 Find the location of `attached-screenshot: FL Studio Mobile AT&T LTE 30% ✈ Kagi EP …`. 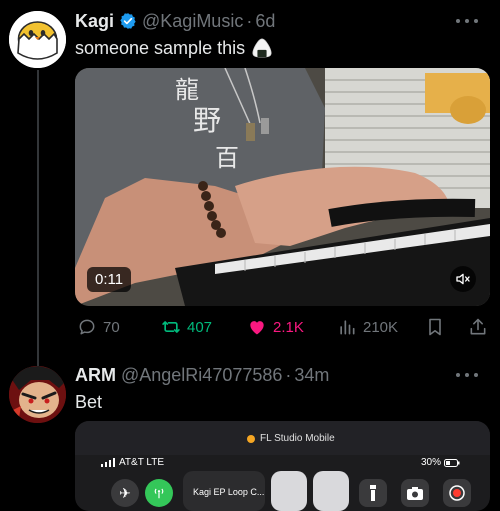

attached-screenshot: FL Studio Mobile AT&T LTE 30% ✈ Kagi EP … is located at coordinates (282, 466).